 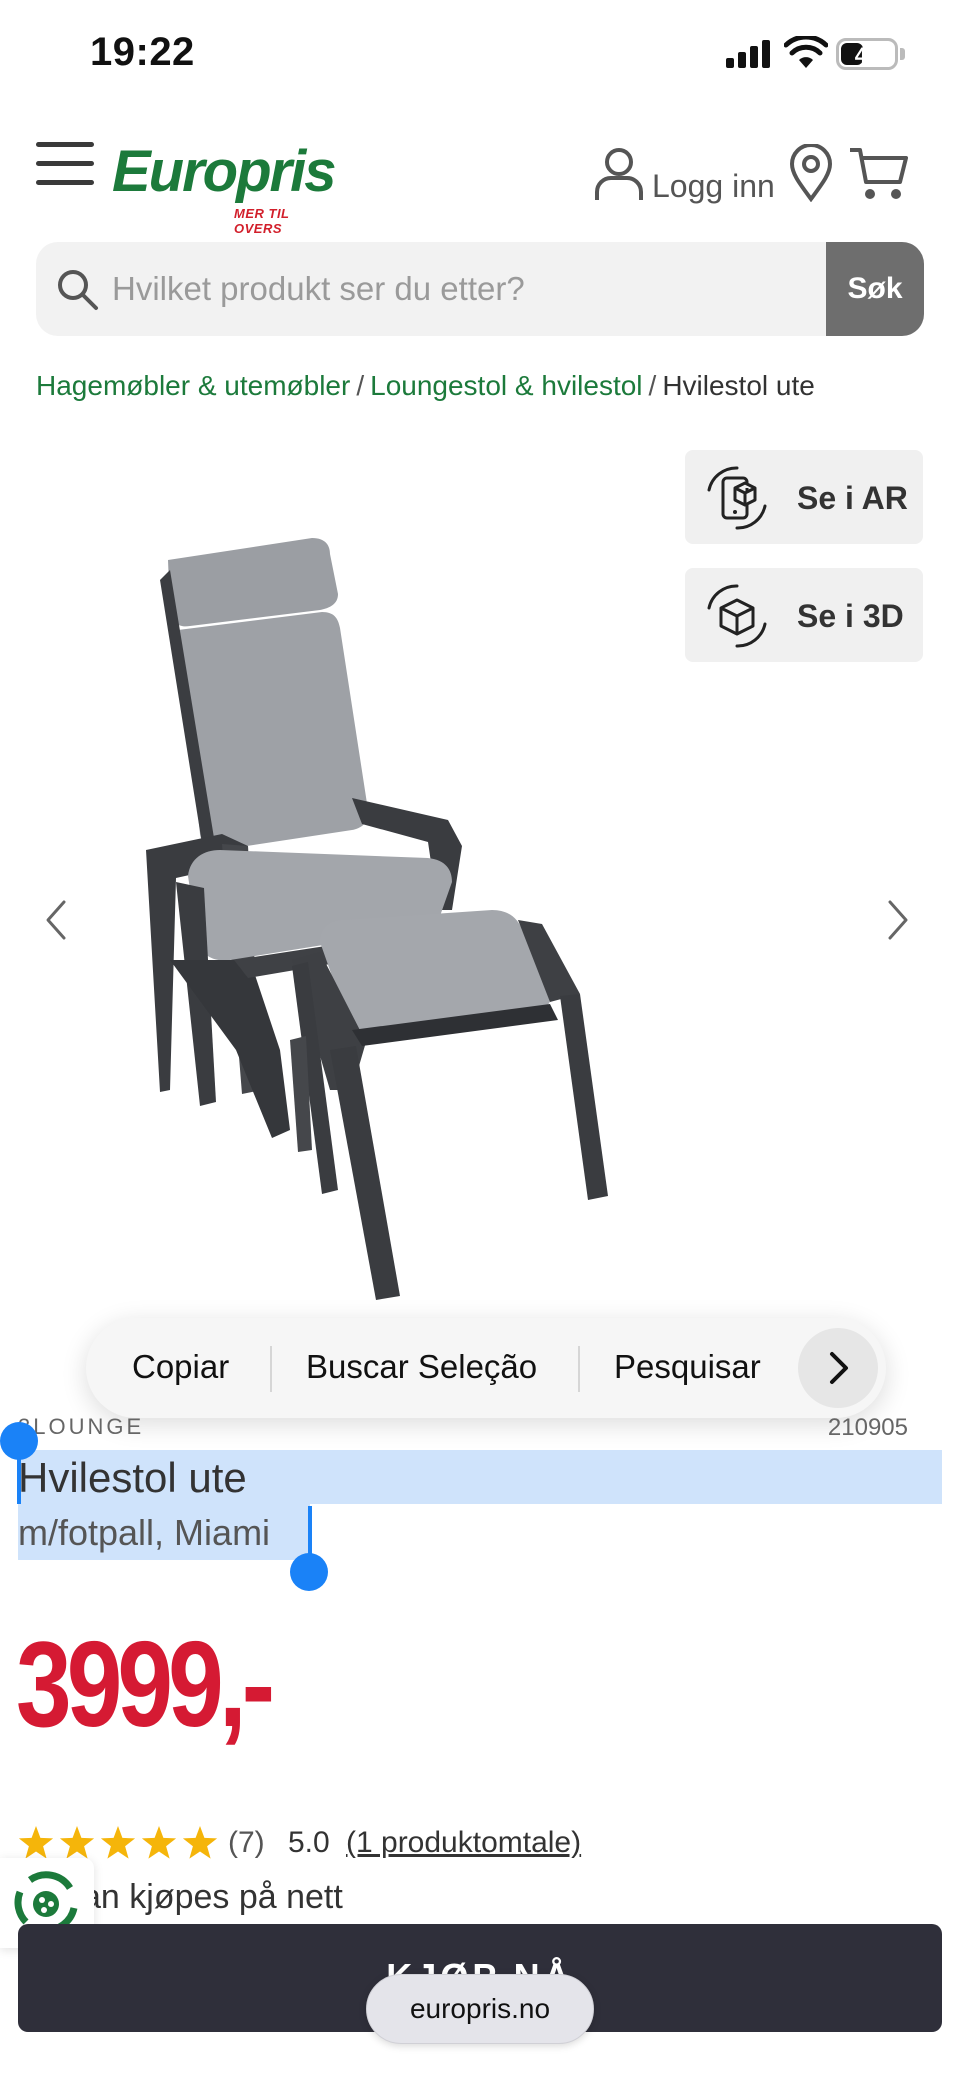 What do you see at coordinates (713, 186) in the screenshot?
I see `login-link: Logg inn` at bounding box center [713, 186].